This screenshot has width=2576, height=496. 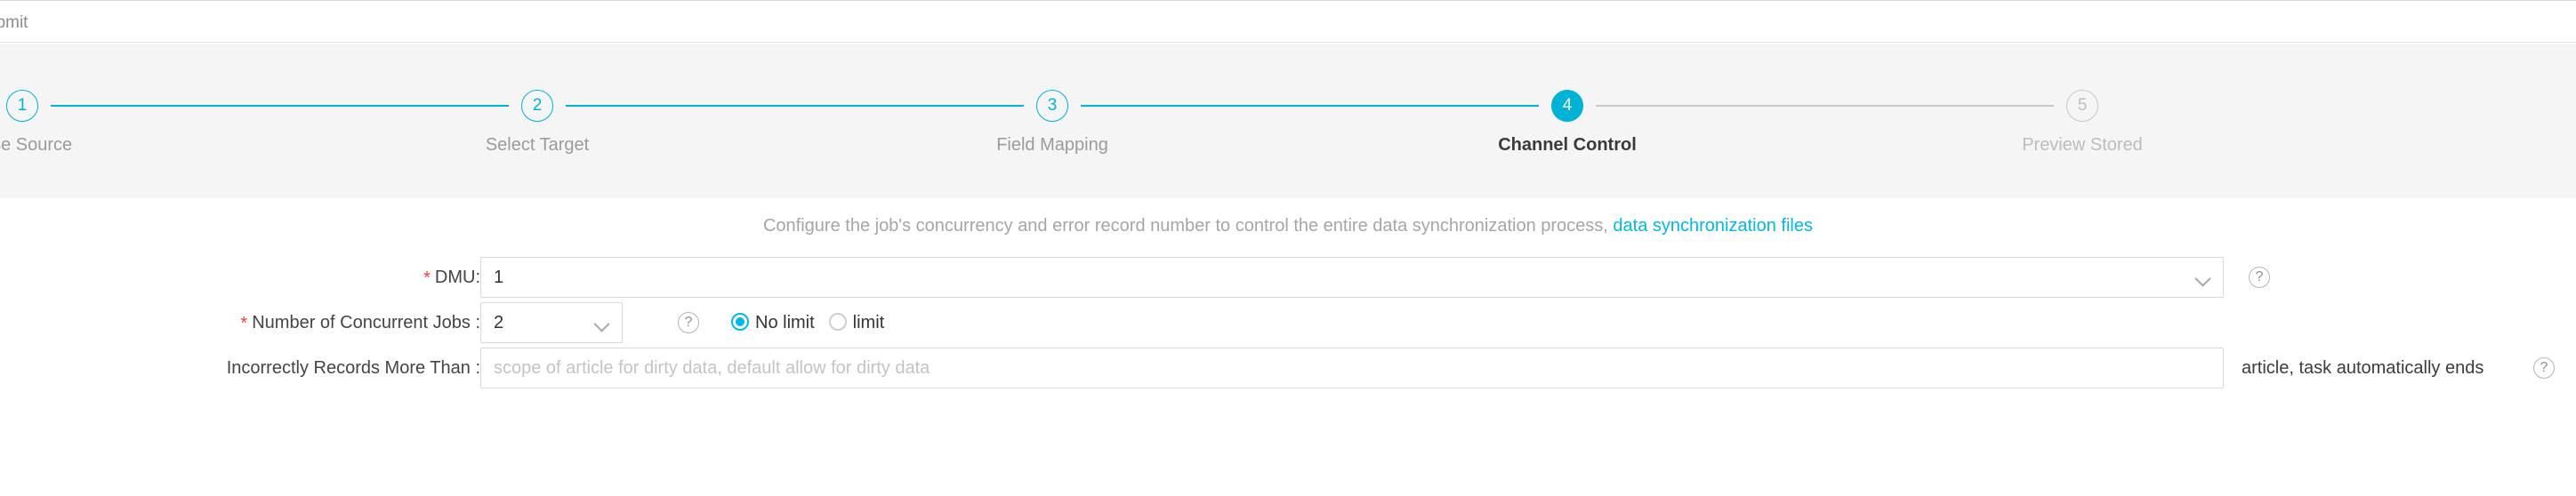 What do you see at coordinates (1567, 123) in the screenshot?
I see `stepper-step-4: 4 Channel Control` at bounding box center [1567, 123].